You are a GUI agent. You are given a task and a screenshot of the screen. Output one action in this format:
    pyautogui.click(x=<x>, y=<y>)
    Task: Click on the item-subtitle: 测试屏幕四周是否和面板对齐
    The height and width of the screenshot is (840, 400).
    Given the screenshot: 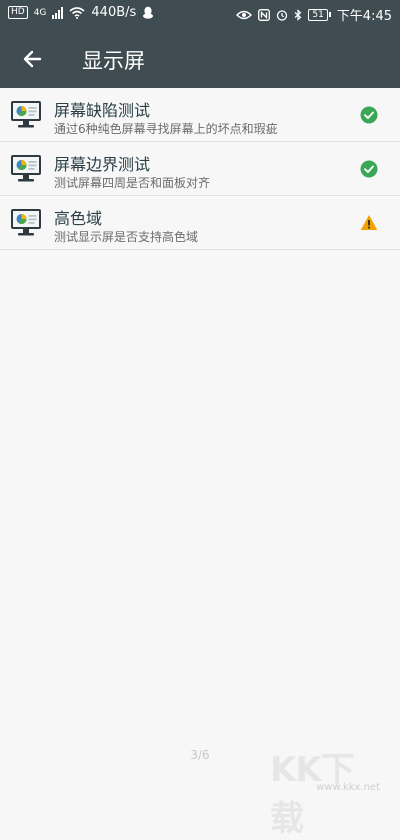 What is the action you would take?
    pyautogui.click(x=132, y=183)
    